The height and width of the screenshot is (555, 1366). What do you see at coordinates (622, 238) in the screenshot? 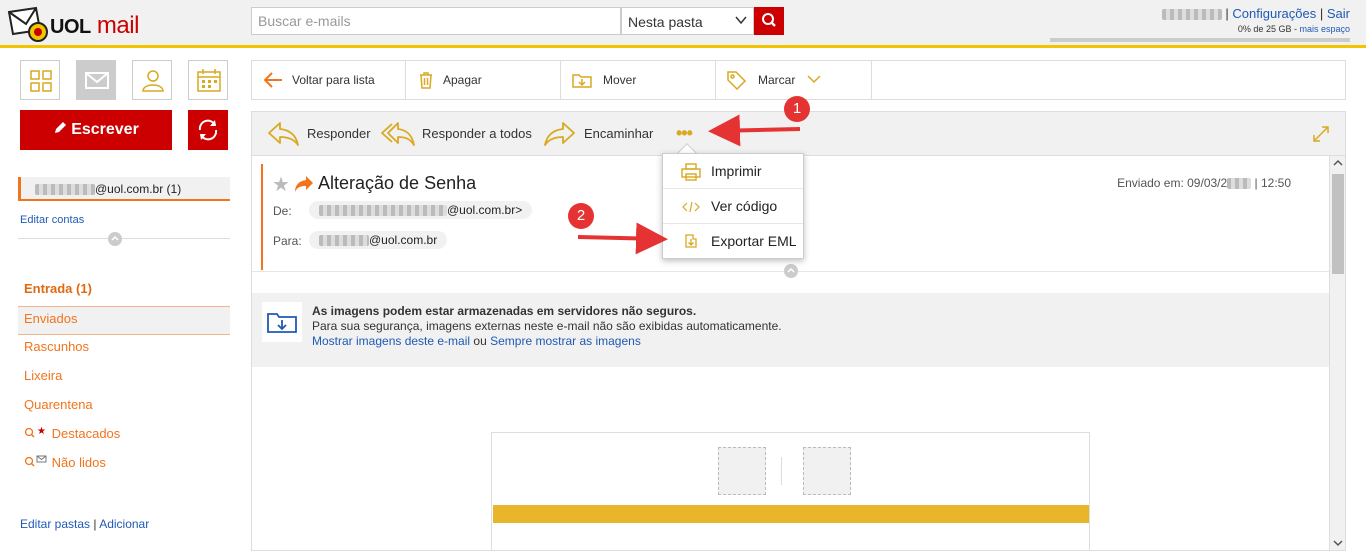
I see `arrow-to-export` at bounding box center [622, 238].